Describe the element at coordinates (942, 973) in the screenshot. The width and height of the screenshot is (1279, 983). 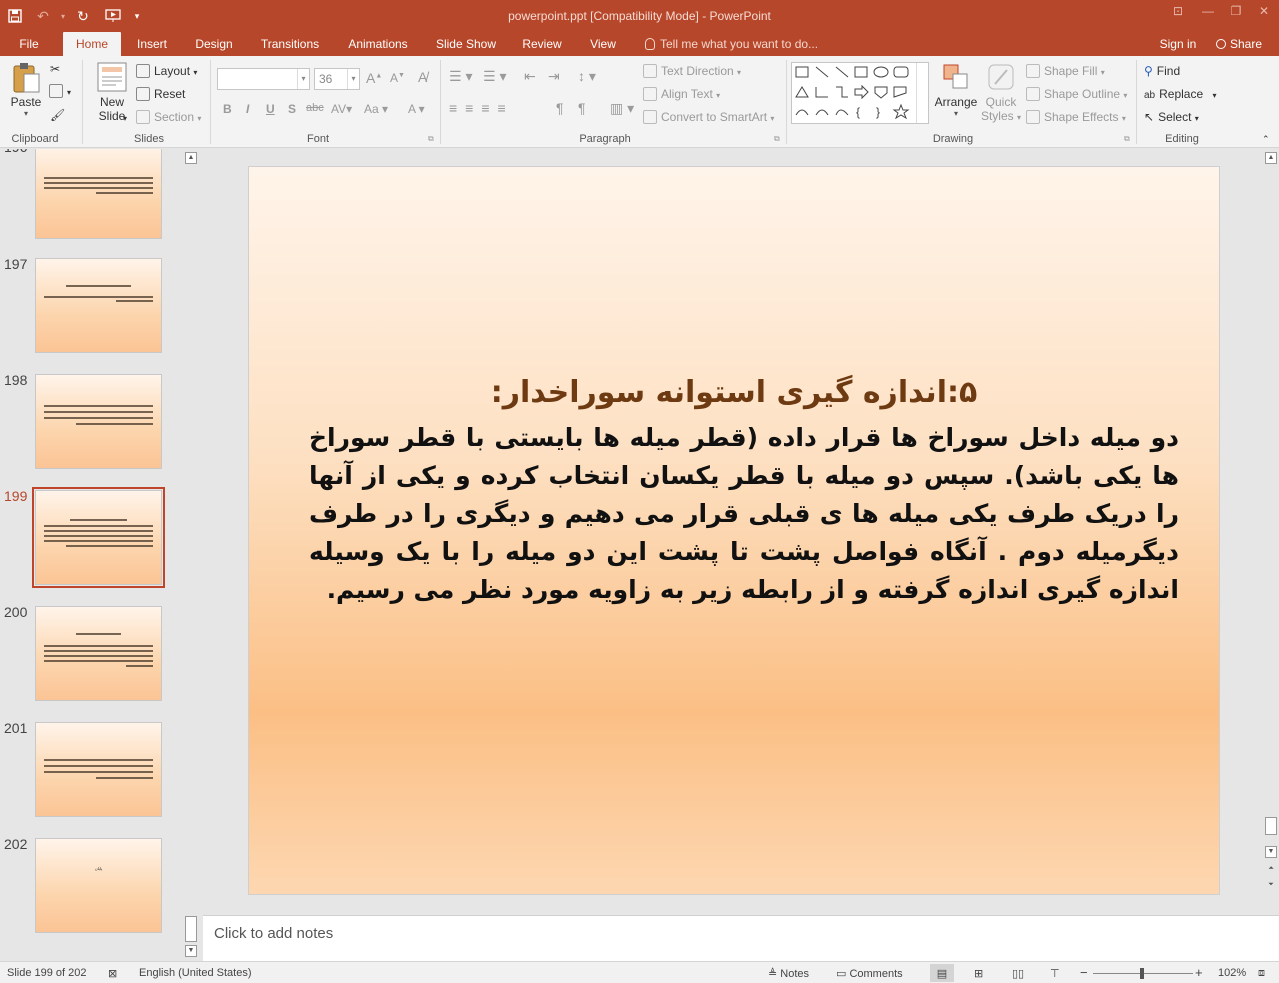
I see `normal-view-icon: ▤` at that location.